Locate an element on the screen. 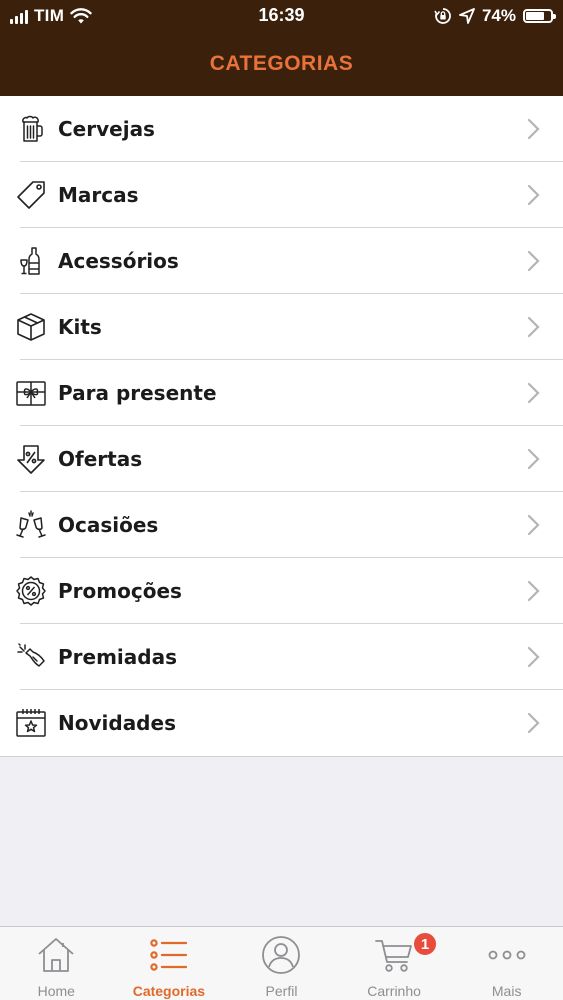  category-row-premiadas: Premiadas is located at coordinates (281, 657).